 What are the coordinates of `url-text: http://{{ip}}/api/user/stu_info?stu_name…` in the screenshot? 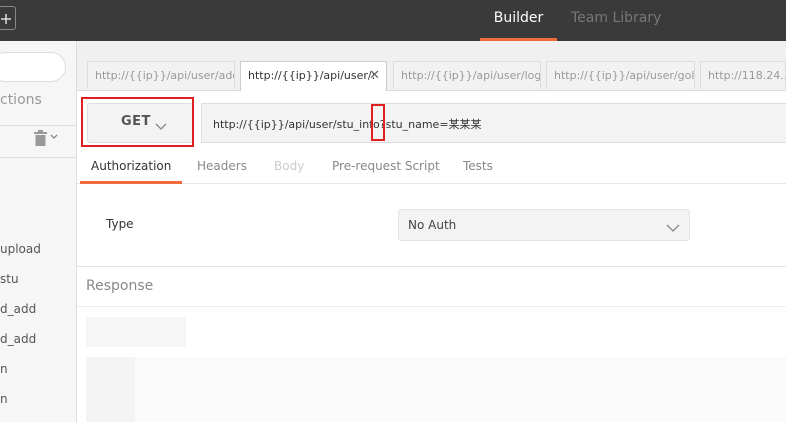 It's located at (347, 124).